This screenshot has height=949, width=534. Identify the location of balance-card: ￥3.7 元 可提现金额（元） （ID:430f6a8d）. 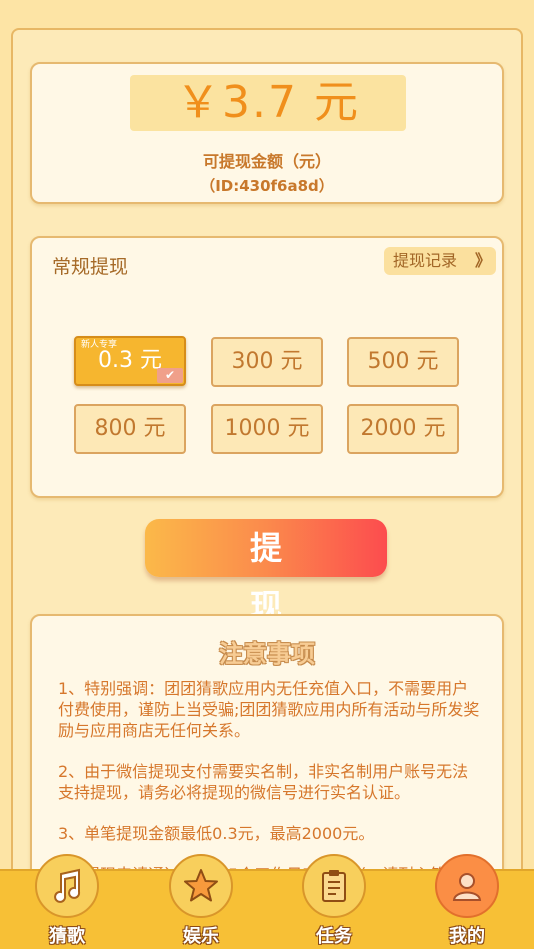
(267, 133).